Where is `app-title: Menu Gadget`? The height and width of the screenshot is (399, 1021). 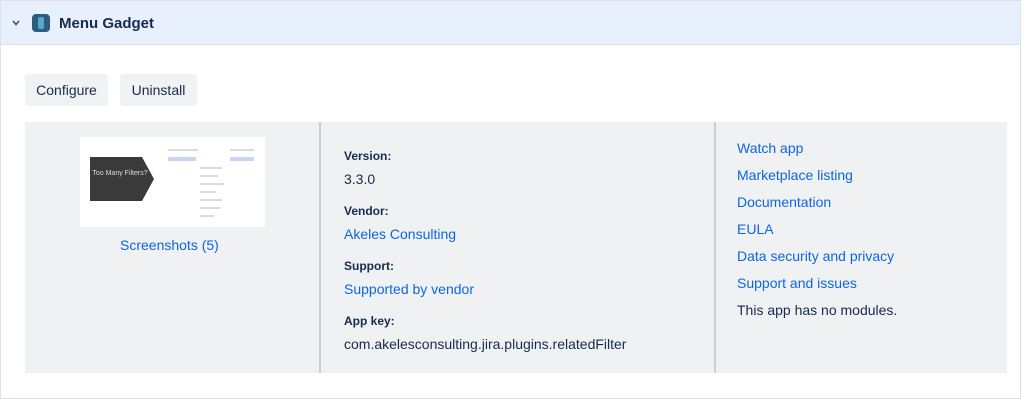
app-title: Menu Gadget is located at coordinates (107, 23).